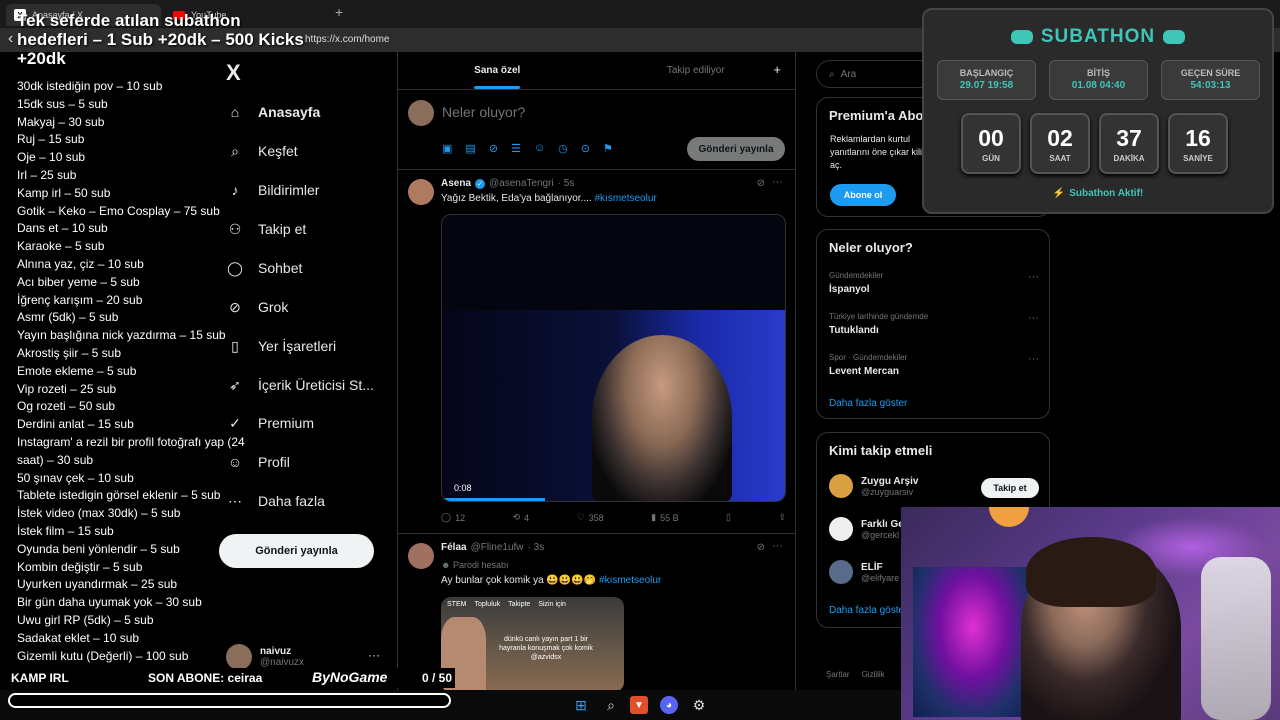  Describe the element at coordinates (289, 112) in the screenshot. I see `nav-label: Anasayfa` at that location.